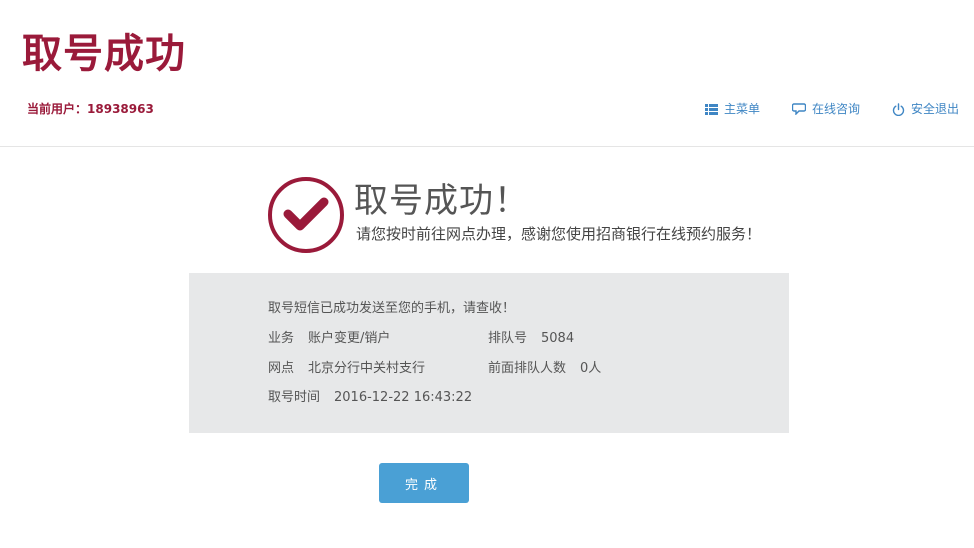  What do you see at coordinates (281, 338) in the screenshot?
I see `business-label: 业务` at bounding box center [281, 338].